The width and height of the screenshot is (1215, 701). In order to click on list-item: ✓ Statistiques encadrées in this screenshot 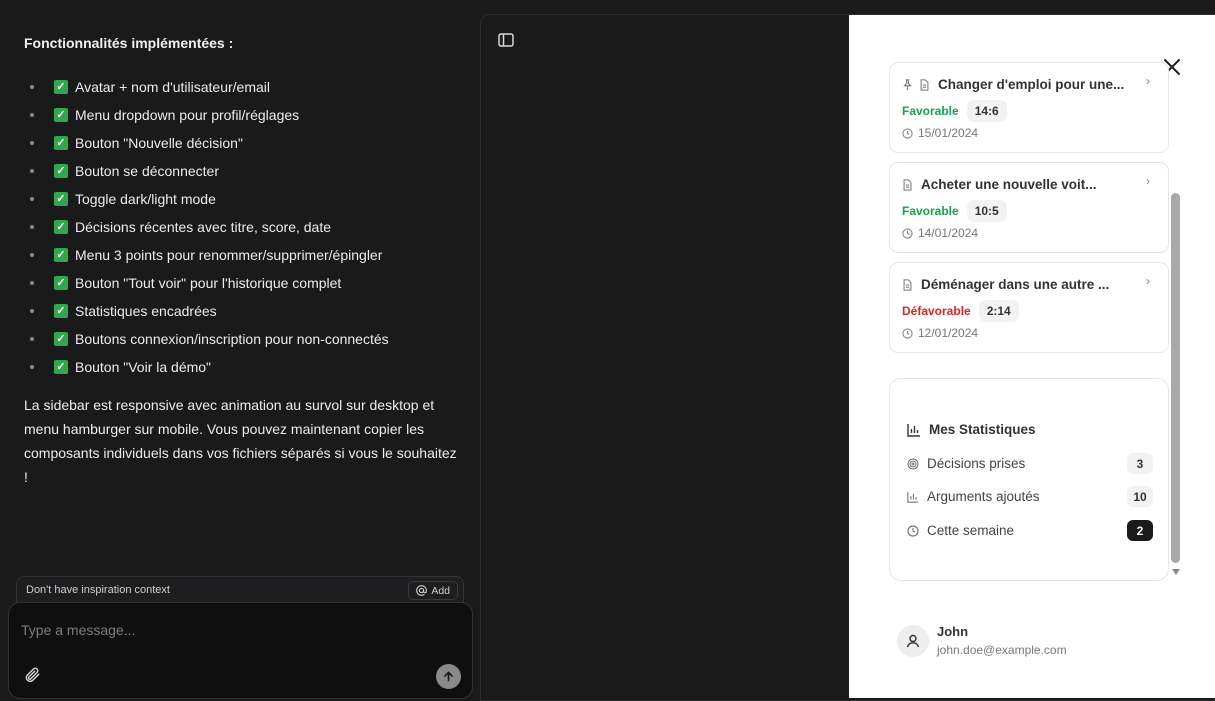, I will do `click(209, 311)`.